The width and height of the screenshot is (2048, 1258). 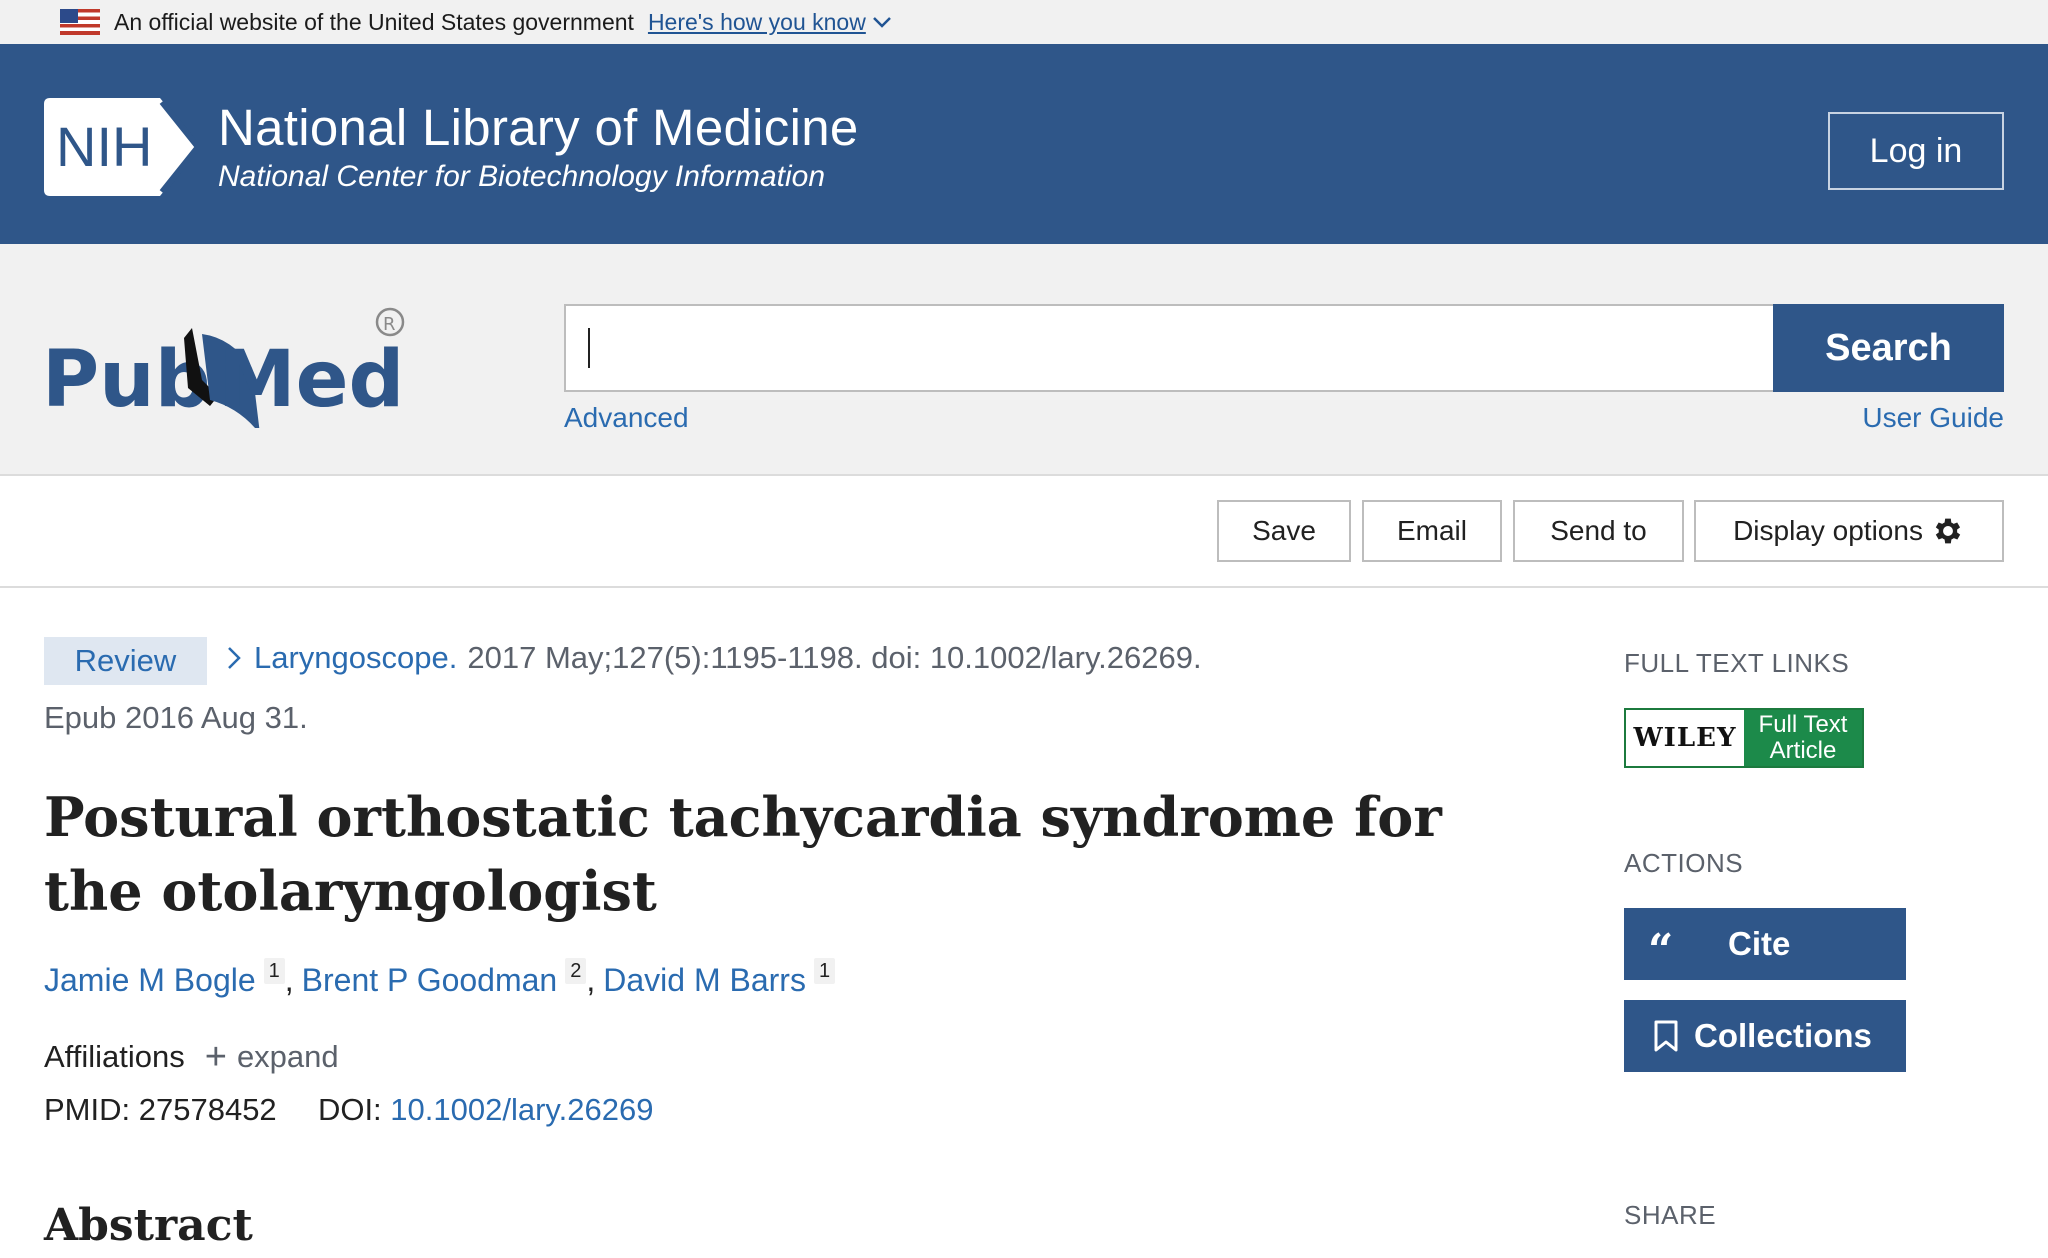 What do you see at coordinates (626, 418) in the screenshot?
I see `advanced-search-link: Advanced` at bounding box center [626, 418].